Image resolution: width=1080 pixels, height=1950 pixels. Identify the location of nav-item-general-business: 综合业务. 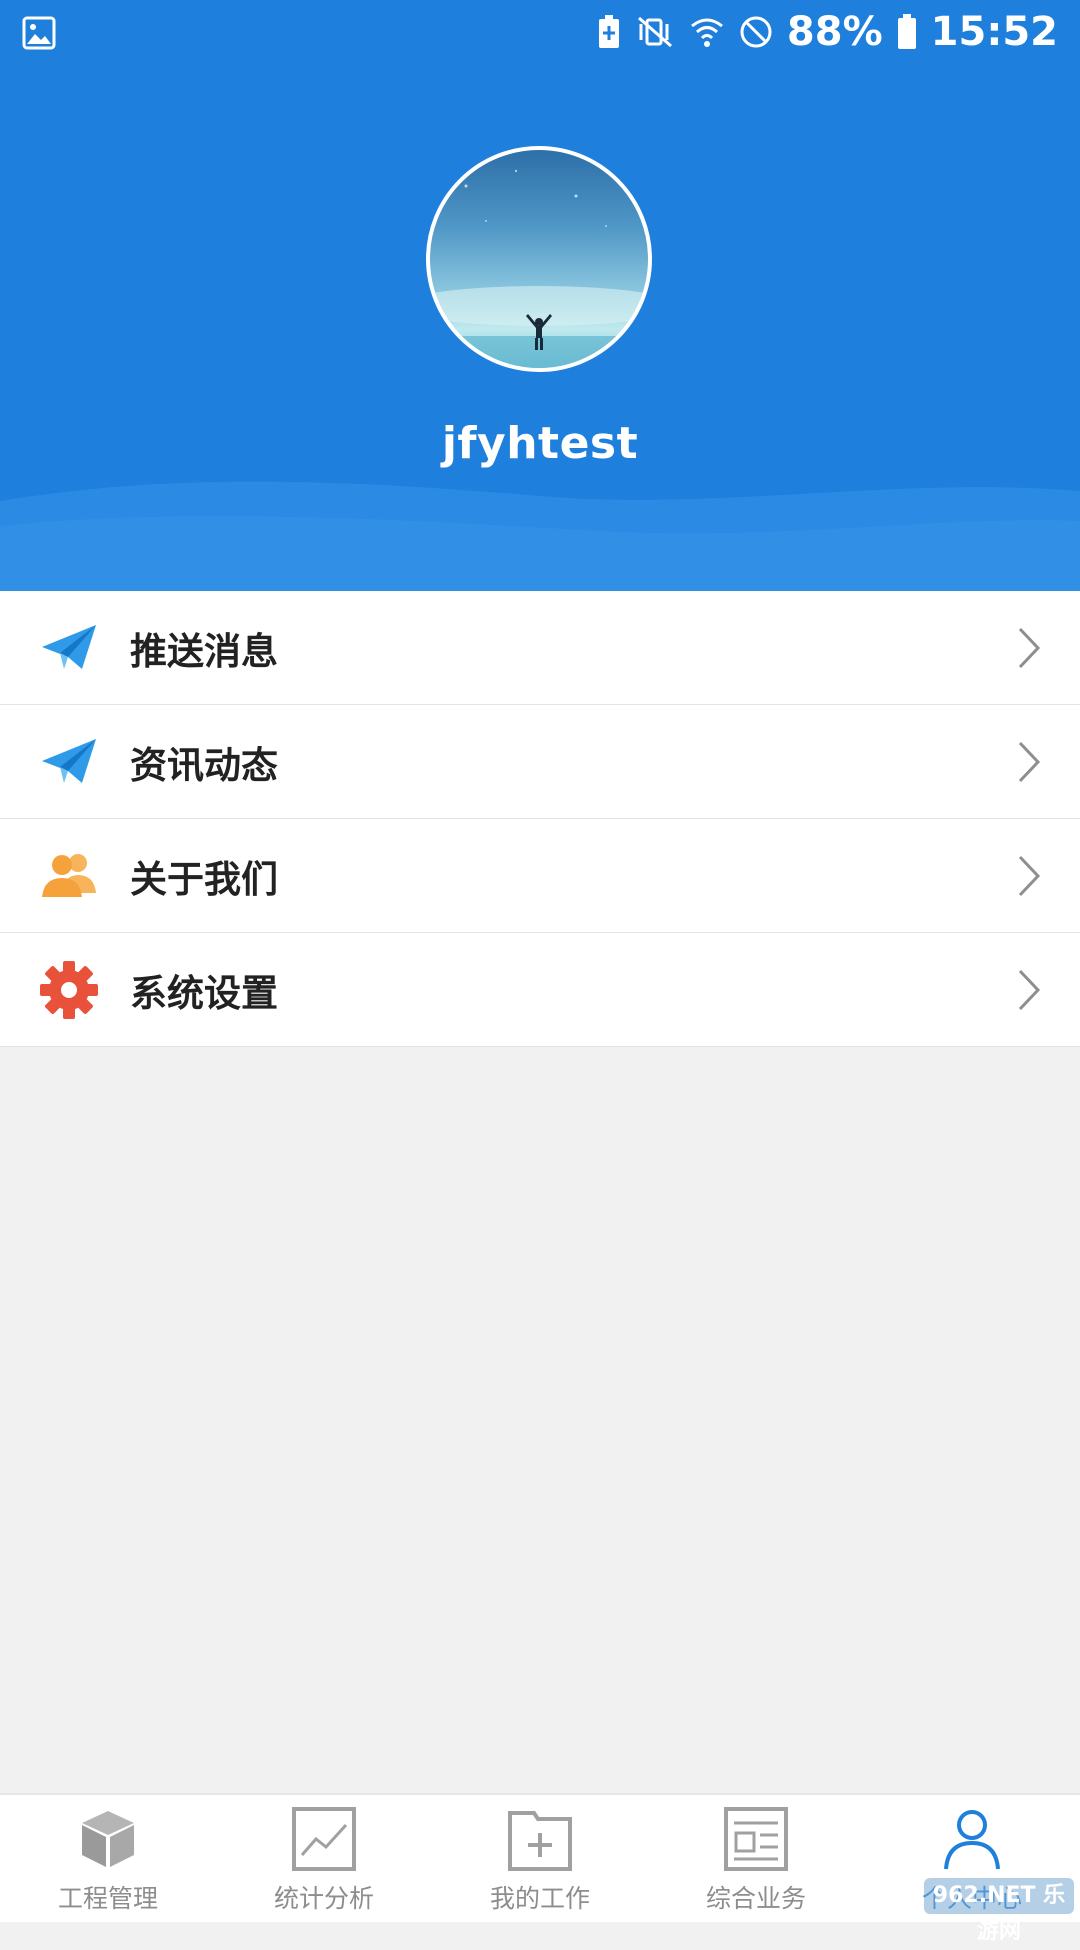
(756, 1858).